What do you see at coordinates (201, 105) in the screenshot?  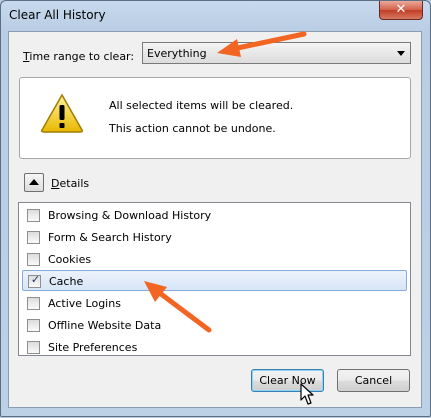 I see `warning-text-1: All selected items will be cleared.` at bounding box center [201, 105].